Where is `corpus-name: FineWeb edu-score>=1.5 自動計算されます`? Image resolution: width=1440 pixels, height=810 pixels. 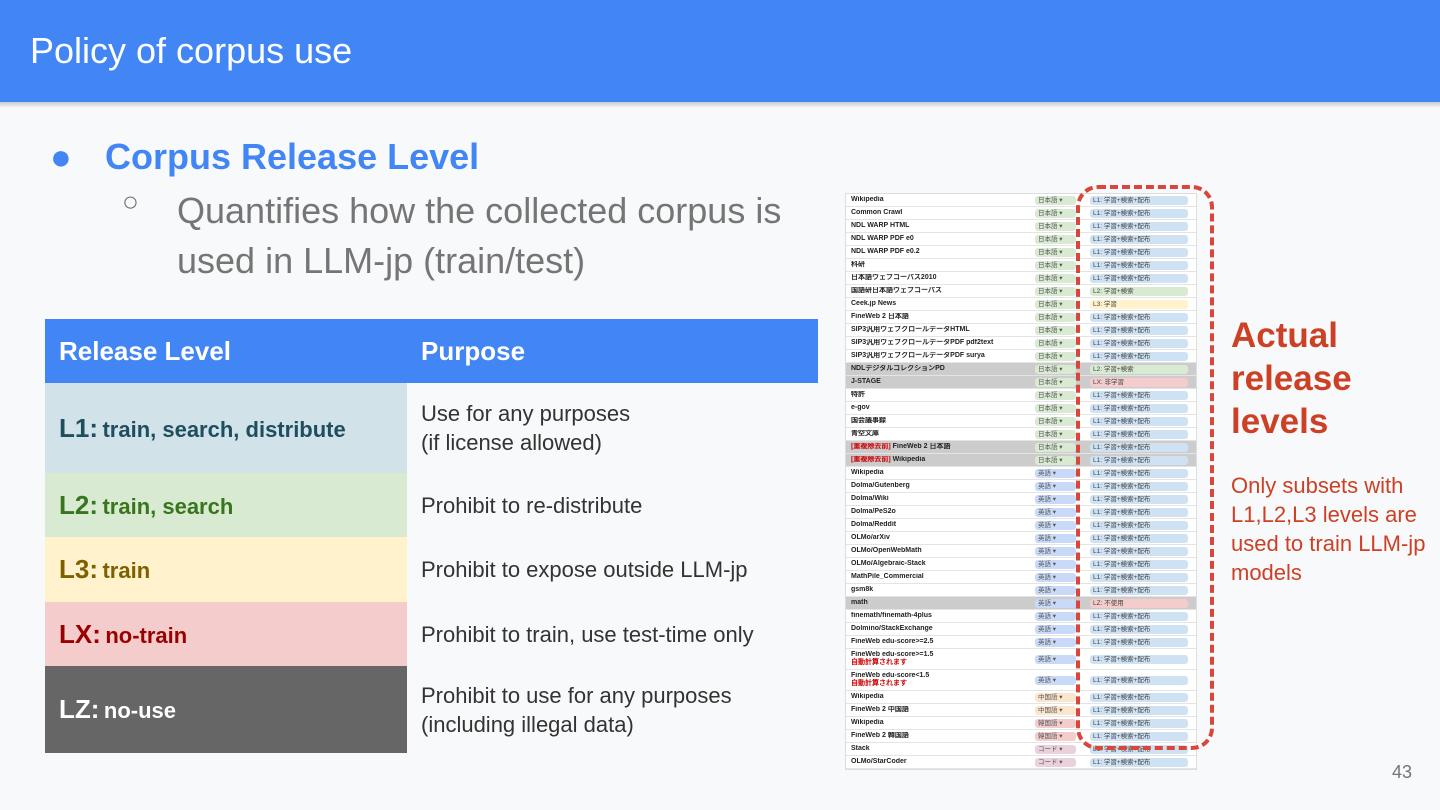
corpus-name: FineWeb edu-score>=1.5 自動計算されます is located at coordinates (938, 659).